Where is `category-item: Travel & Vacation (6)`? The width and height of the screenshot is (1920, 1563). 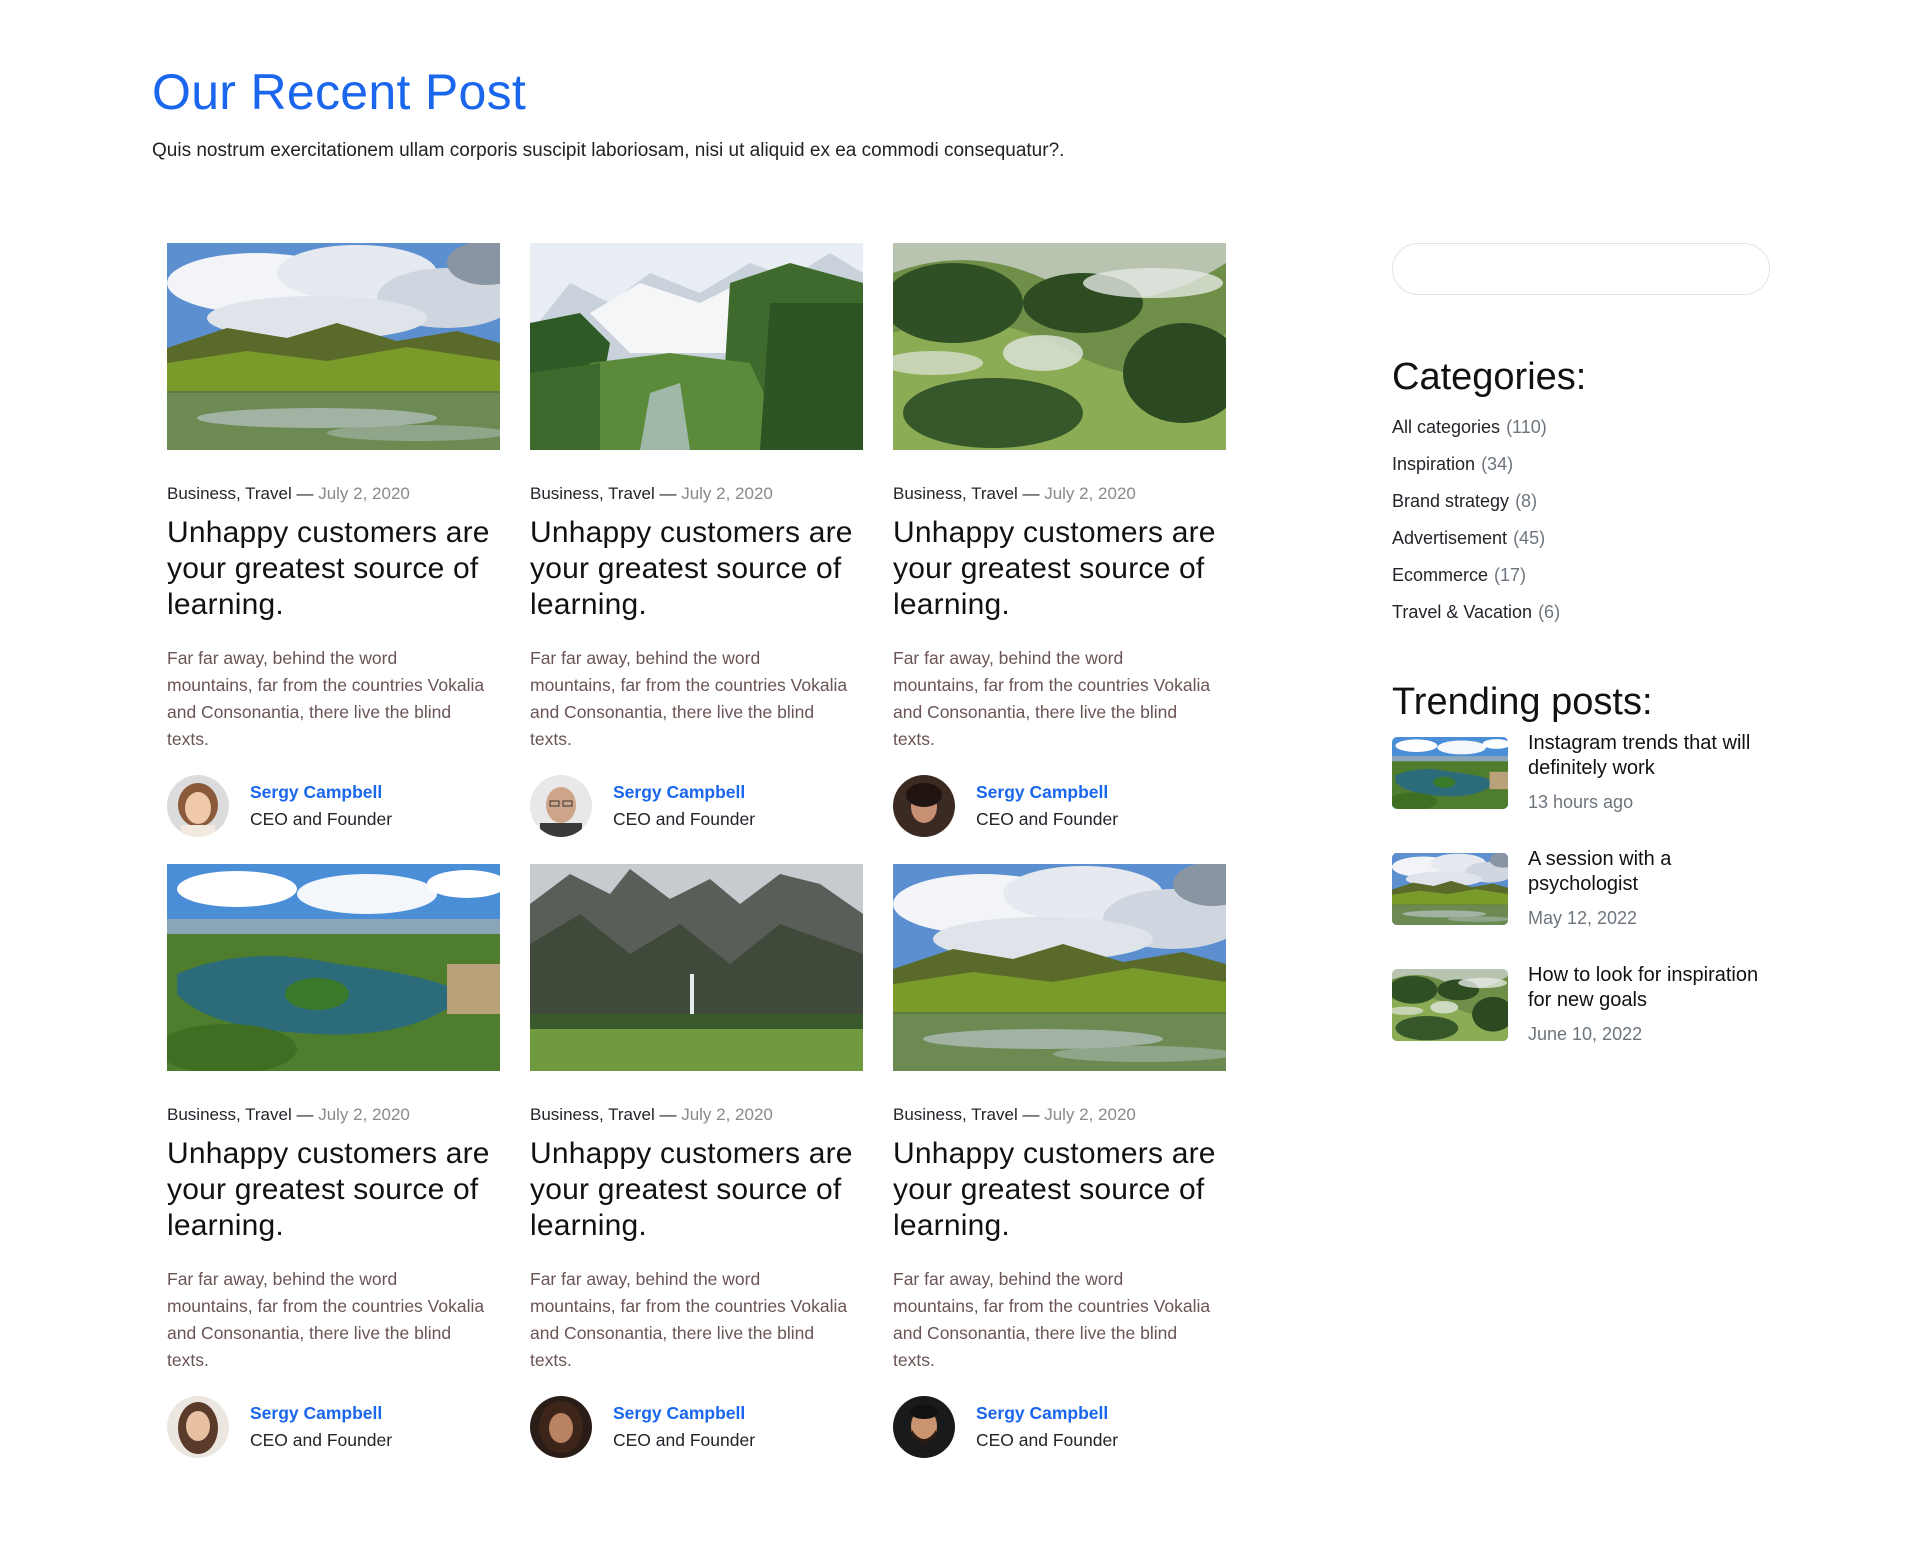 category-item: Travel & Vacation (6) is located at coordinates (1581, 612).